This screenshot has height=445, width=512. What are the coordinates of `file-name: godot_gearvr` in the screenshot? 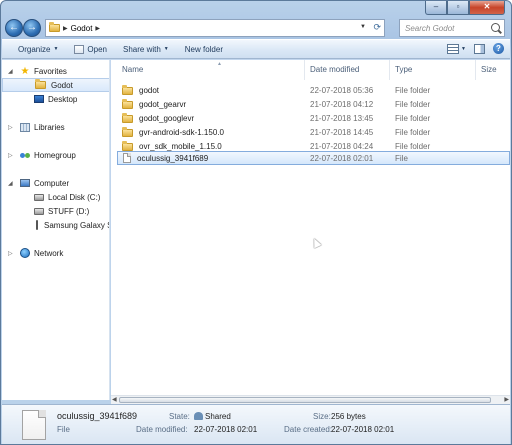 It's located at (163, 104).